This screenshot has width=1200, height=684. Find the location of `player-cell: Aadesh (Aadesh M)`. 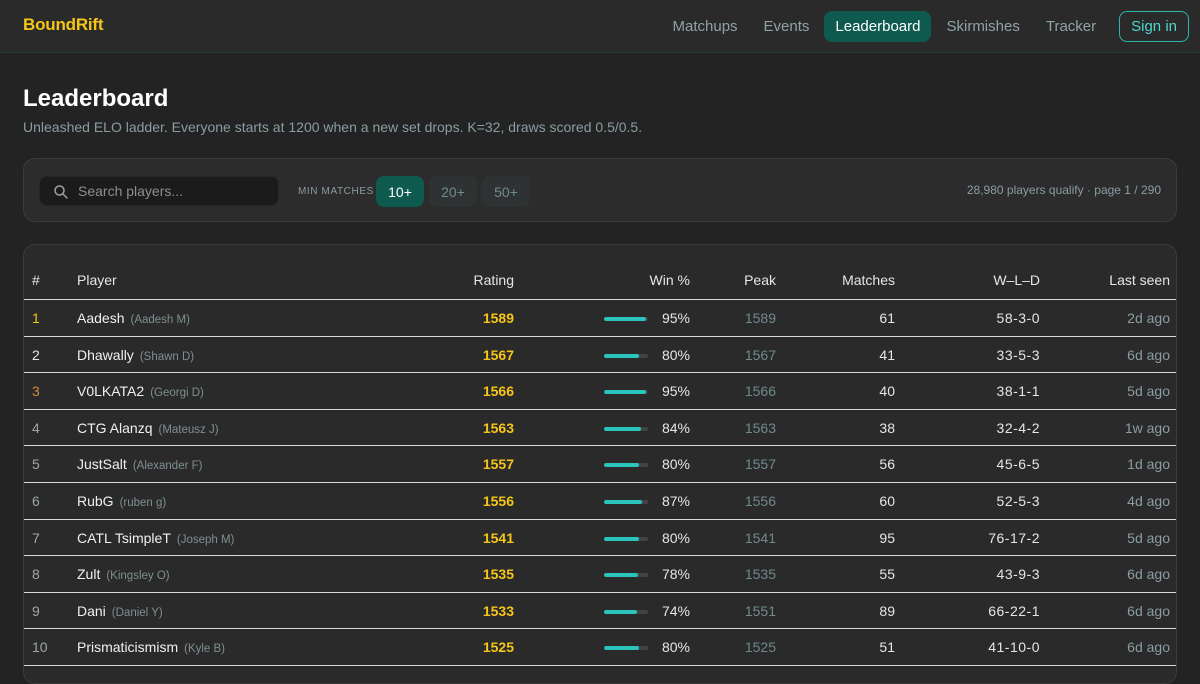

player-cell: Aadesh (Aadesh M) is located at coordinates (133, 318).